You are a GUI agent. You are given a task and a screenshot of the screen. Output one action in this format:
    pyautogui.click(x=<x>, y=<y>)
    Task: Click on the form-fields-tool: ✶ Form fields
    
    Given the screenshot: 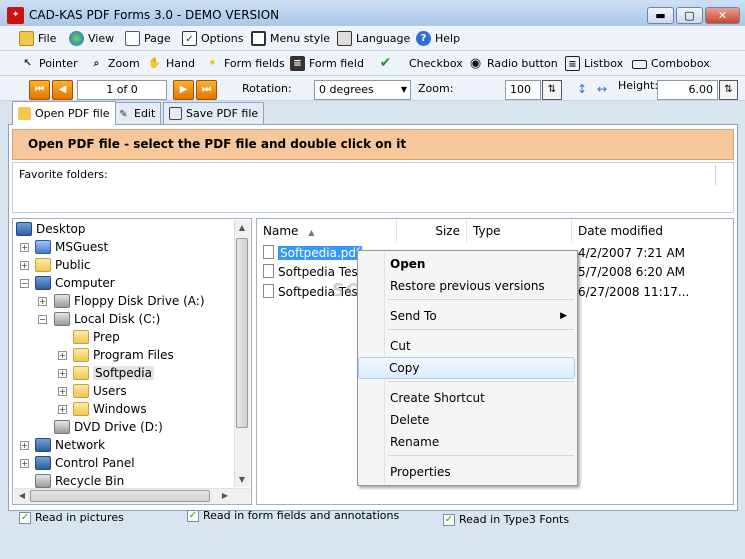 What is the action you would take?
    pyautogui.click(x=244, y=63)
    